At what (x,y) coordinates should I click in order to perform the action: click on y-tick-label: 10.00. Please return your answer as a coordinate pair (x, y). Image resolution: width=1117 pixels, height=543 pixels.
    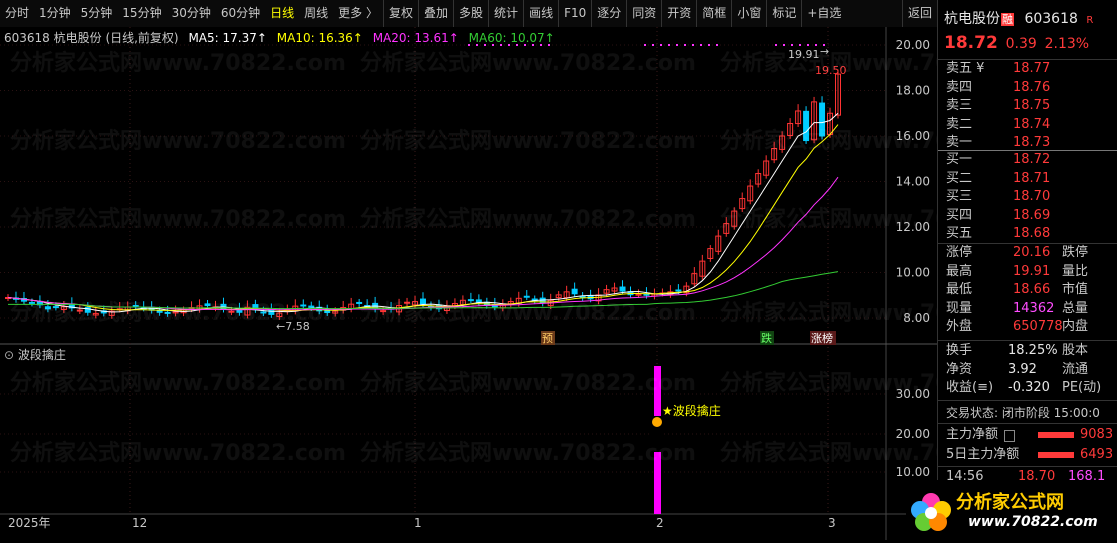
    Looking at the image, I should click on (913, 273).